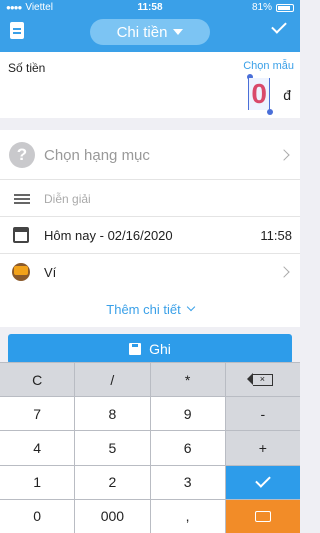 The height and width of the screenshot is (533, 320). I want to click on key-6: 6, so click(187, 448).